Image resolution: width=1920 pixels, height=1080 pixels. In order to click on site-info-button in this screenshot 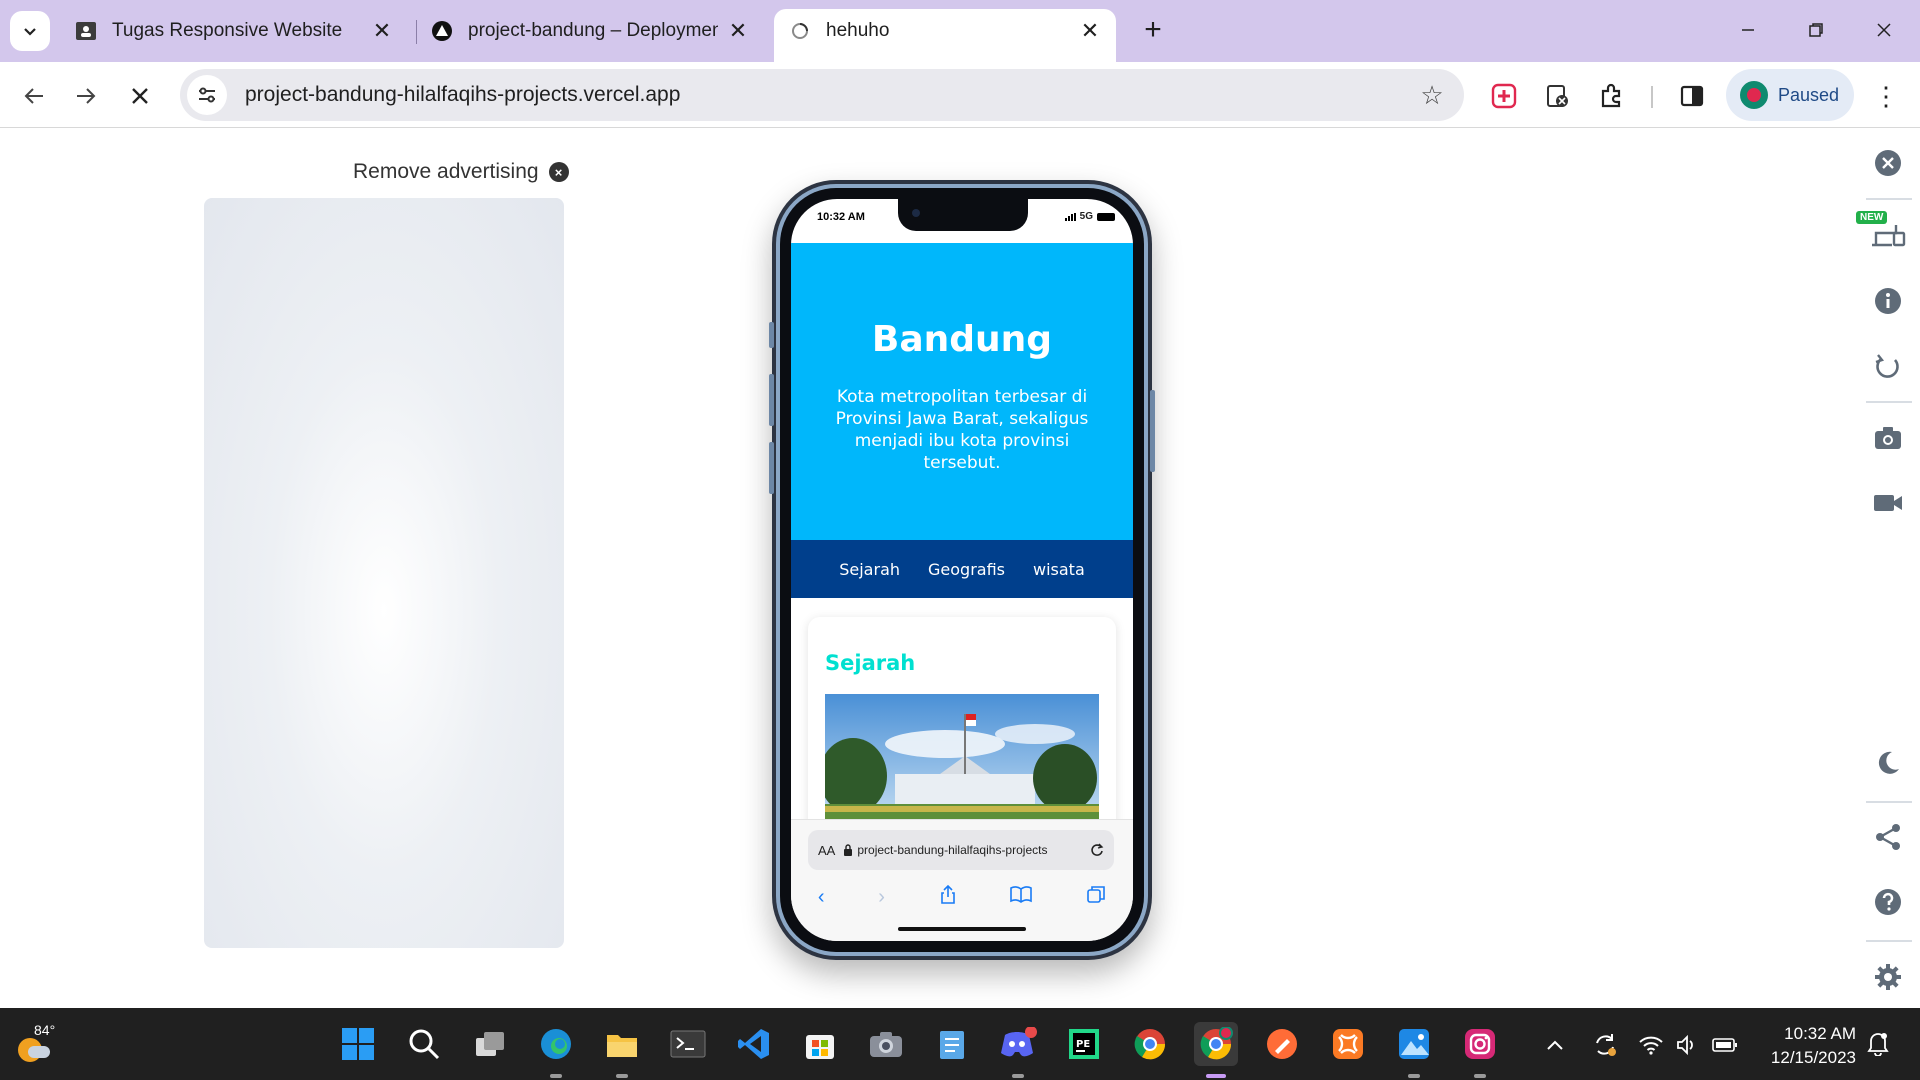, I will do `click(207, 95)`.